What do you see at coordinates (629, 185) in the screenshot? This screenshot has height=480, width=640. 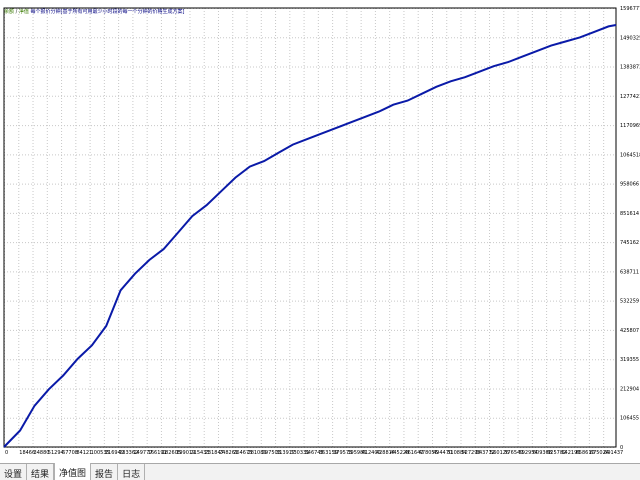 I see `y-tick-label: 958066` at bounding box center [629, 185].